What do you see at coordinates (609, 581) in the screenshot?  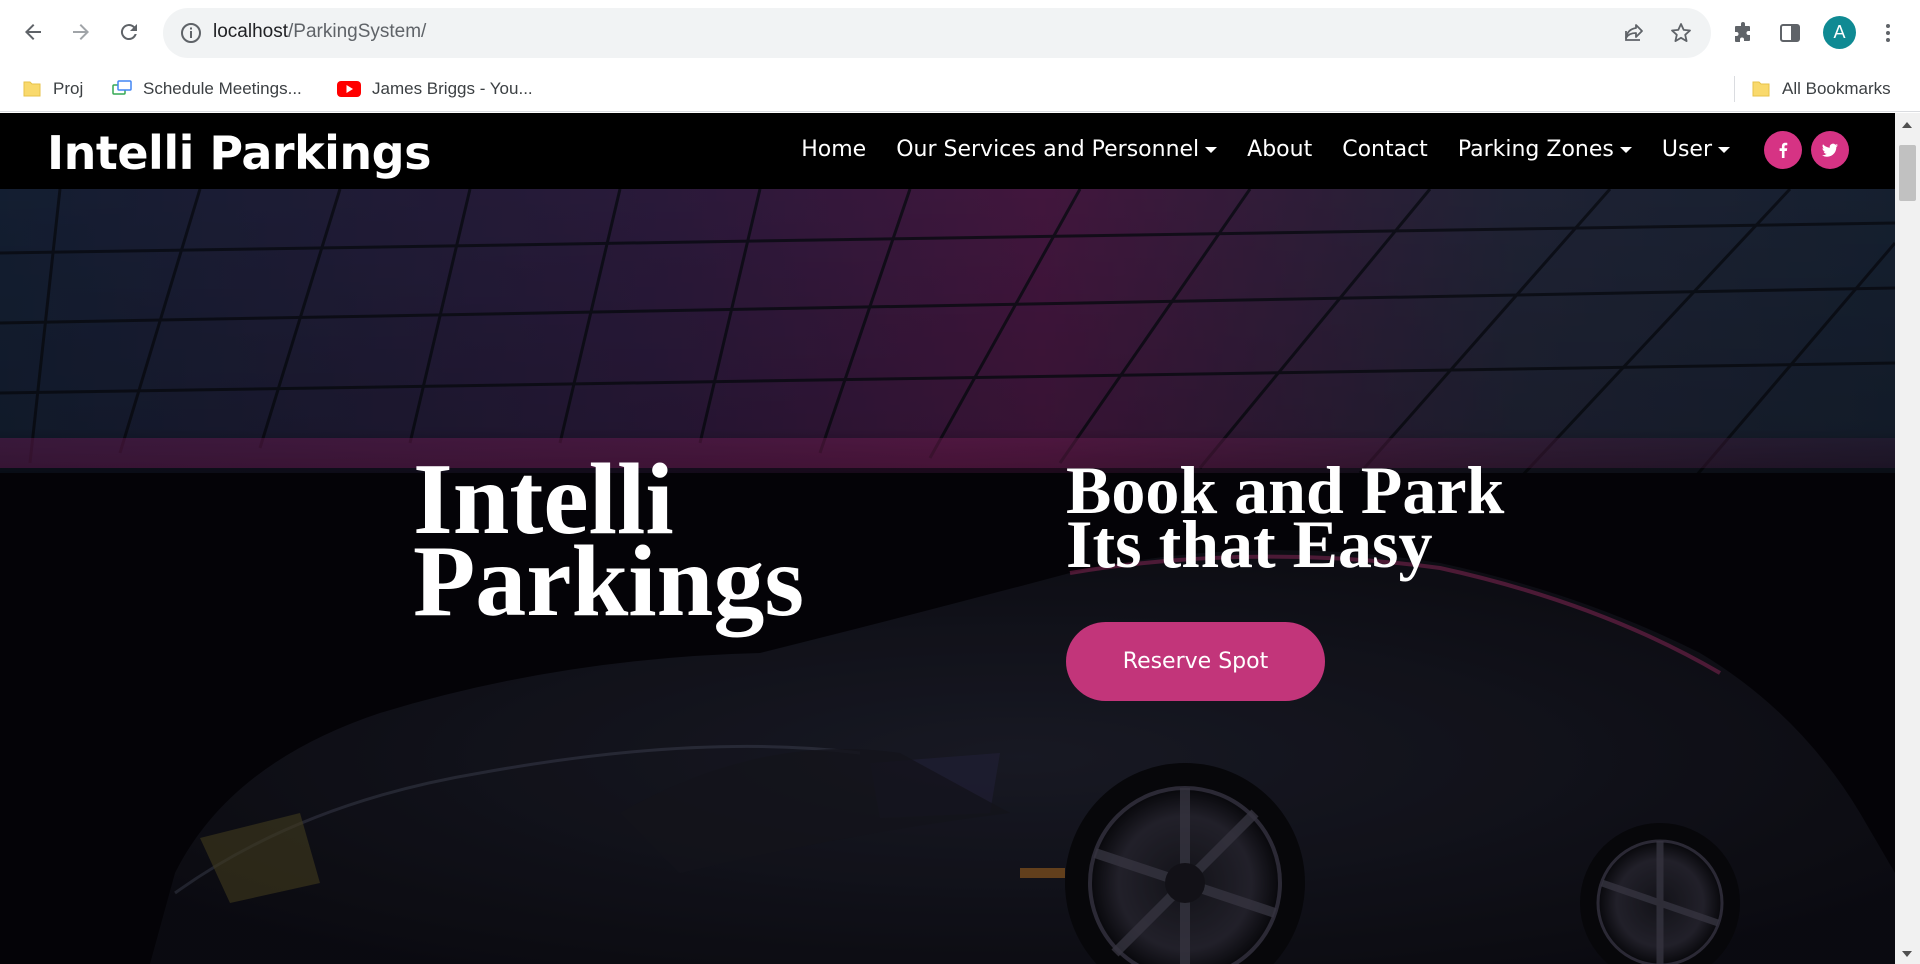 I see `hero-title-line: Parkings` at bounding box center [609, 581].